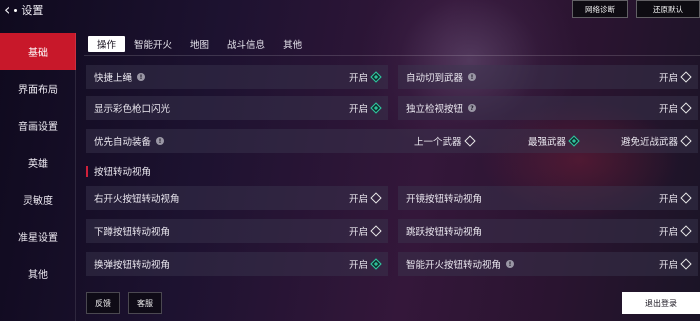 Image resolution: width=700 pixels, height=321 pixels. What do you see at coordinates (548, 231) in the screenshot?
I see `setting-row-jump-button-view: 跳跃按钮转动视角 开启` at bounding box center [548, 231].